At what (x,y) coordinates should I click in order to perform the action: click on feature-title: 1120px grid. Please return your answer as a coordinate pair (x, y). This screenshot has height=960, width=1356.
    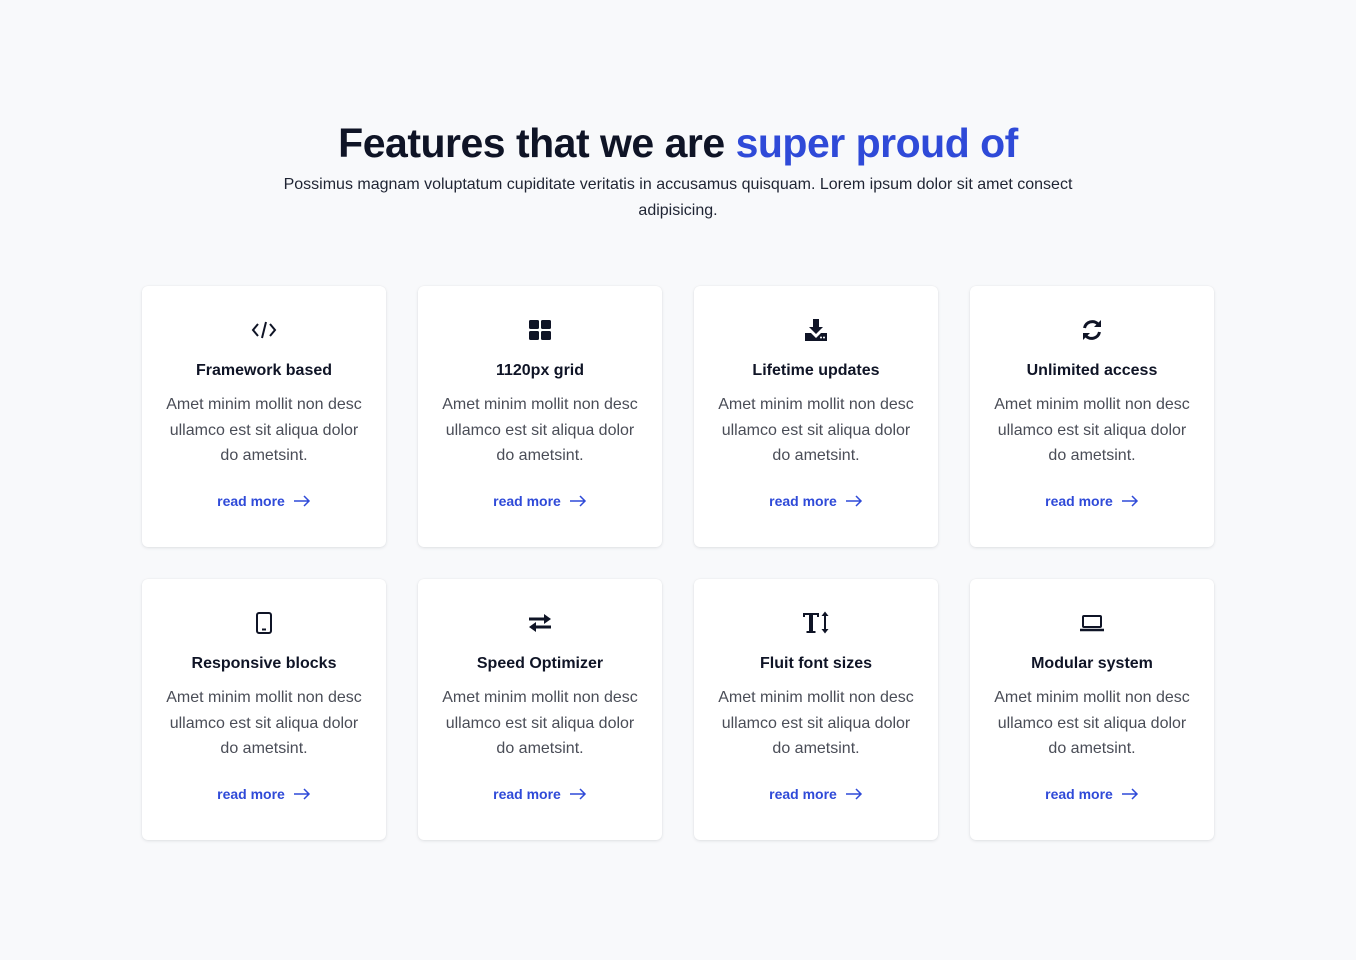
    Looking at the image, I should click on (540, 370).